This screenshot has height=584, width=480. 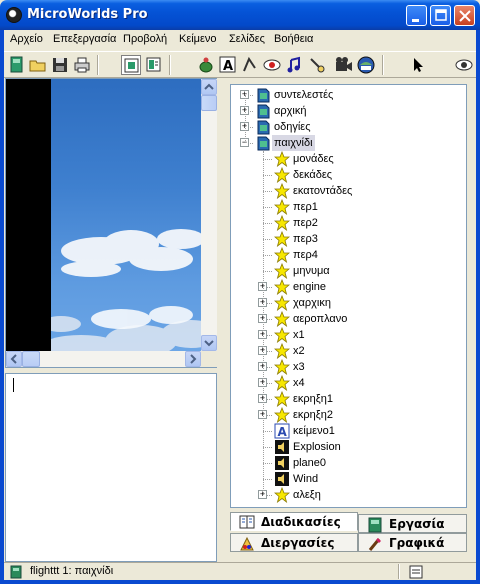 I want to click on video-icon, so click(x=344, y=65).